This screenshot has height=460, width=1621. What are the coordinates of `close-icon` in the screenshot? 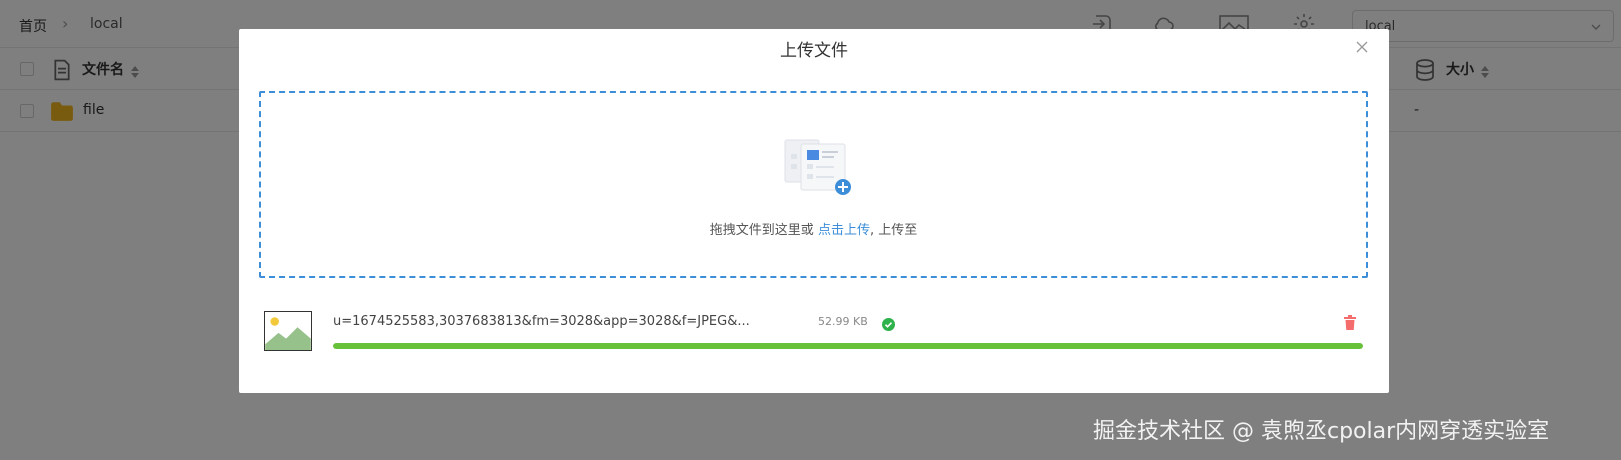 It's located at (1362, 46).